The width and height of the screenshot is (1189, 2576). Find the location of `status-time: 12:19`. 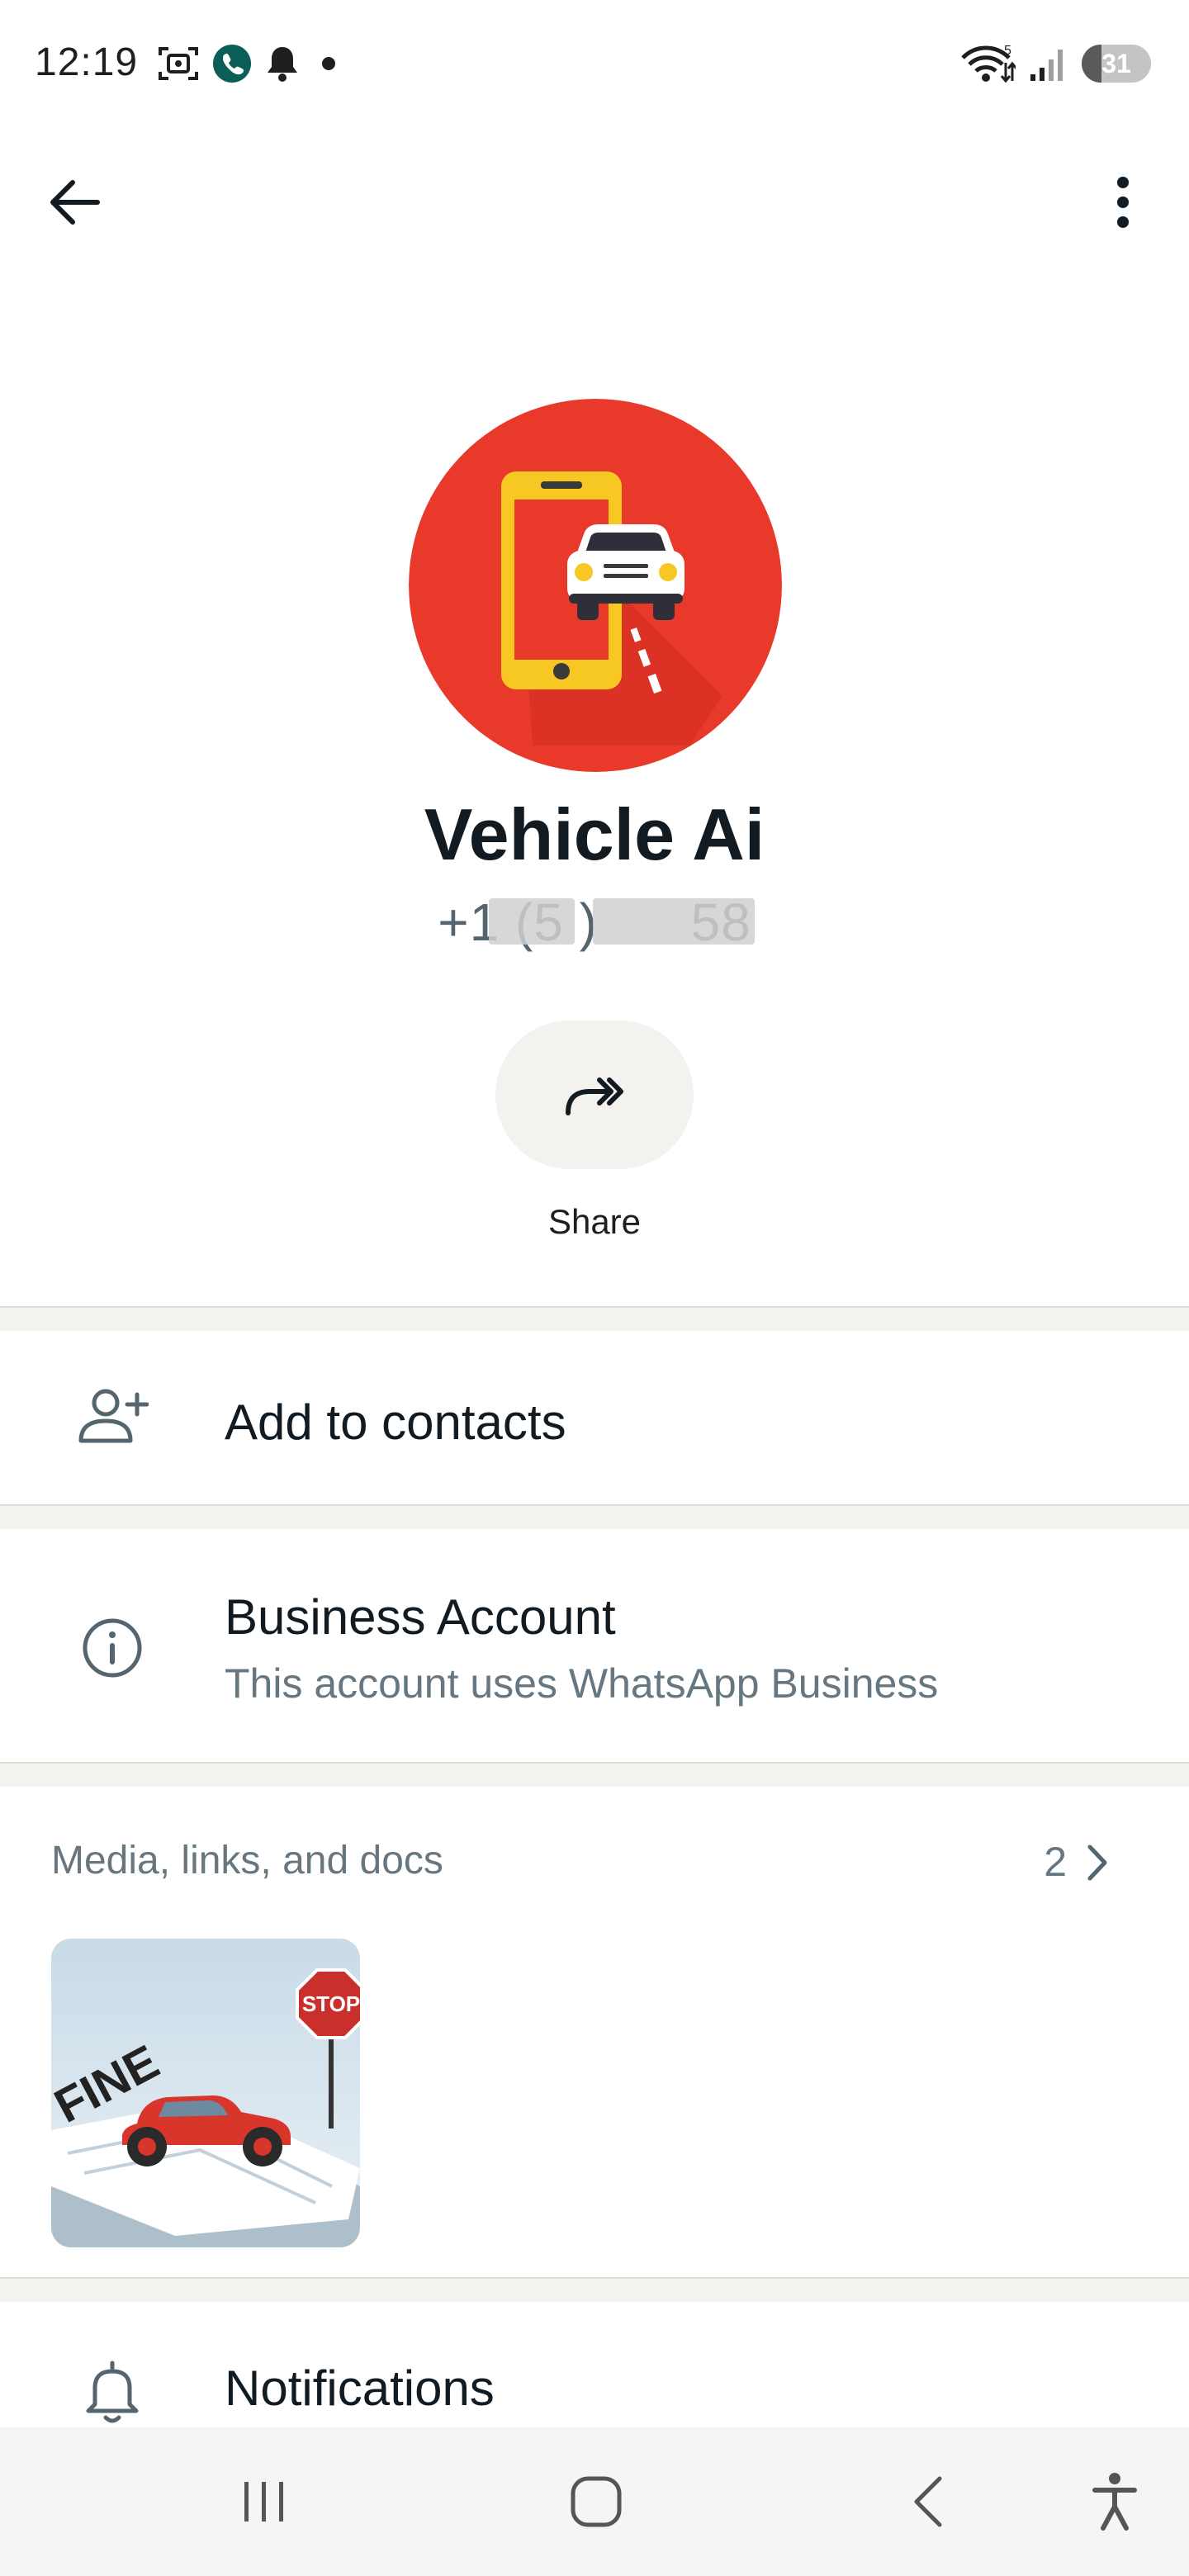

status-time: 12:19 is located at coordinates (87, 62).